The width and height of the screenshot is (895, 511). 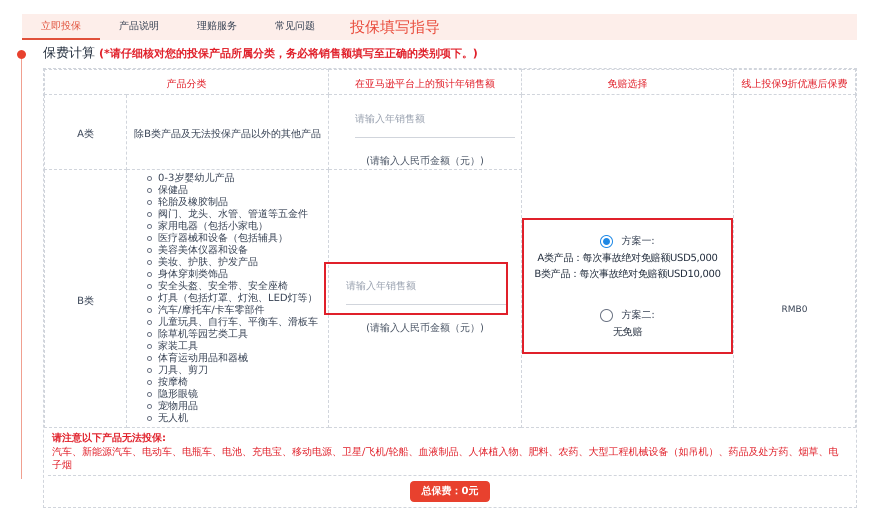 I want to click on guide-title: 投保填写指导, so click(x=395, y=27).